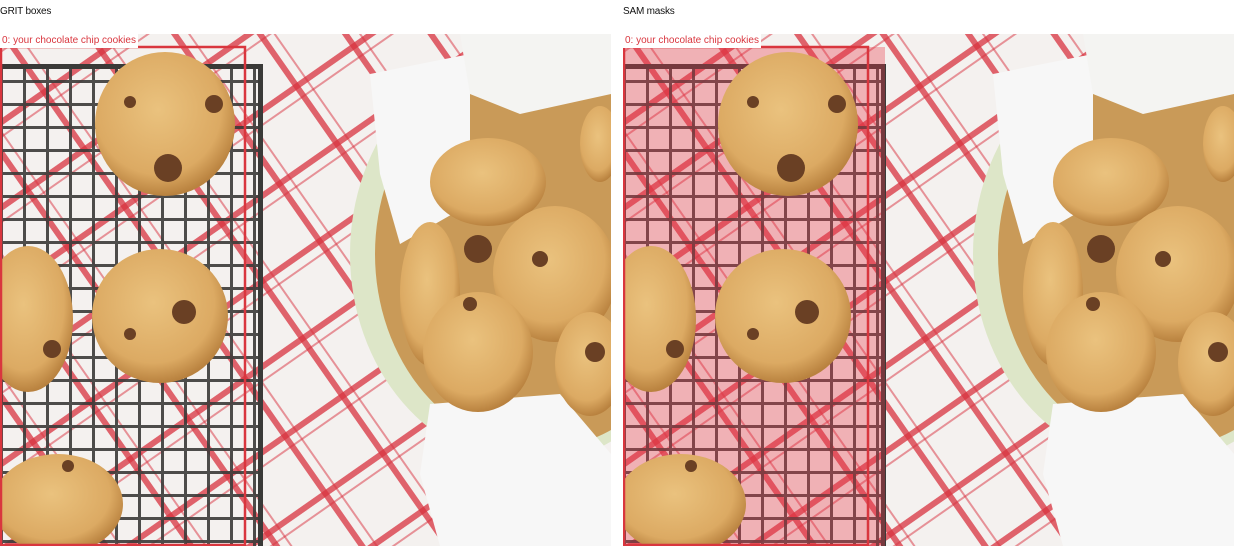 The width and height of the screenshot is (1234, 546). Describe the element at coordinates (649, 11) in the screenshot. I see `panel-right-title: SAM masks` at that location.